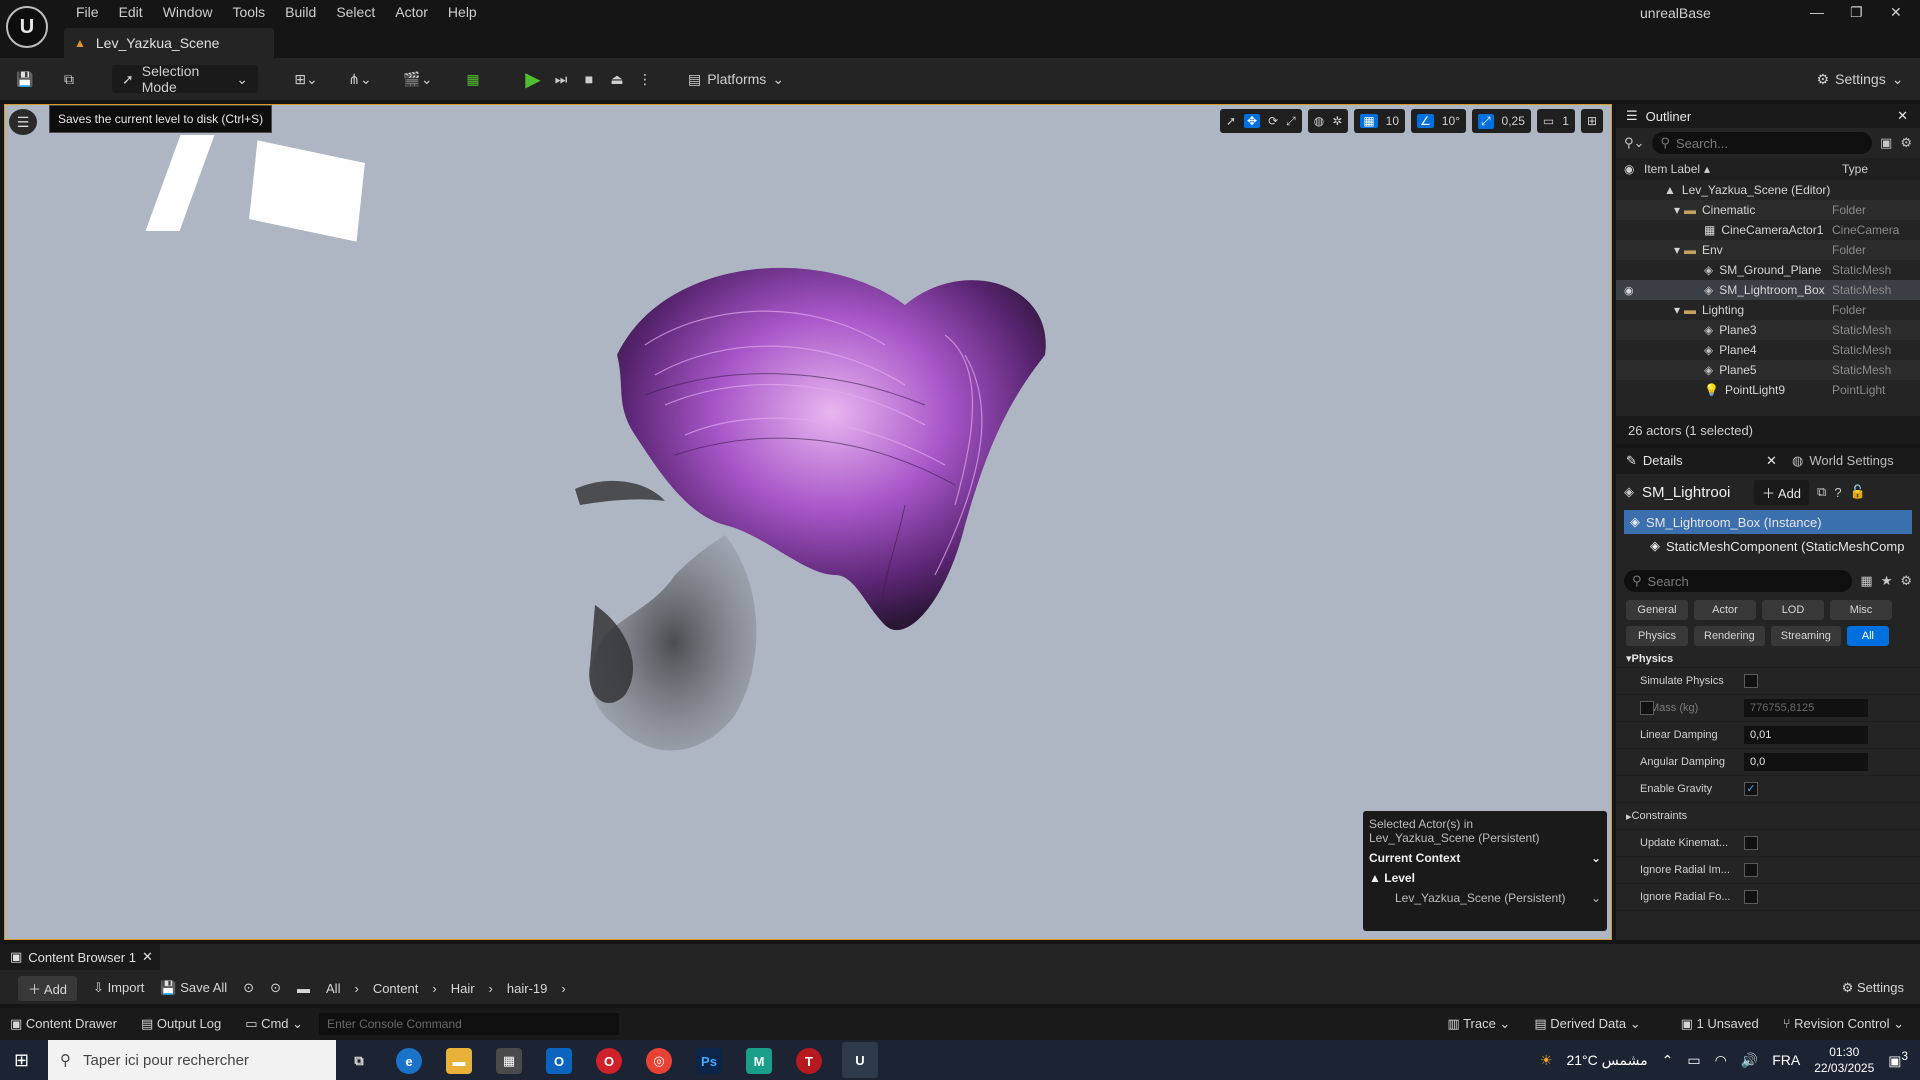 The width and height of the screenshot is (1920, 1080). What do you see at coordinates (1860, 79) in the screenshot?
I see `settings-button: ⚙ Settings ⌄` at bounding box center [1860, 79].